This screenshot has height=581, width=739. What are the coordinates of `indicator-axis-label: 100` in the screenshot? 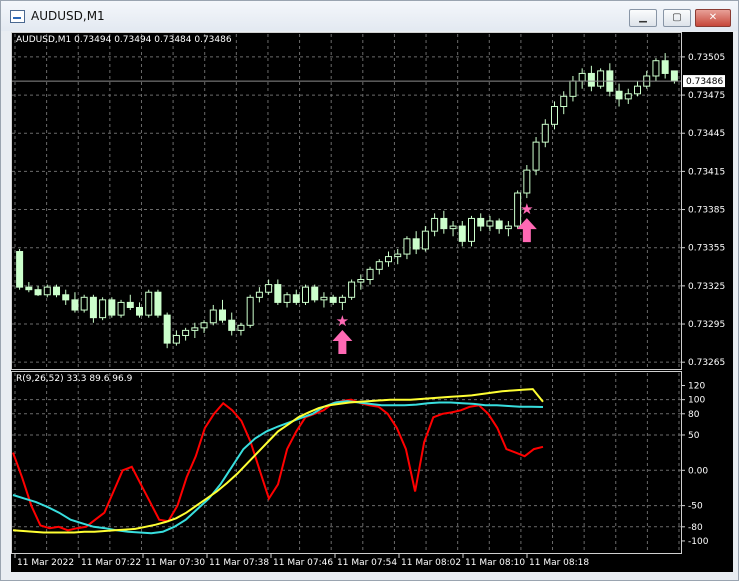 It's located at (696, 401).